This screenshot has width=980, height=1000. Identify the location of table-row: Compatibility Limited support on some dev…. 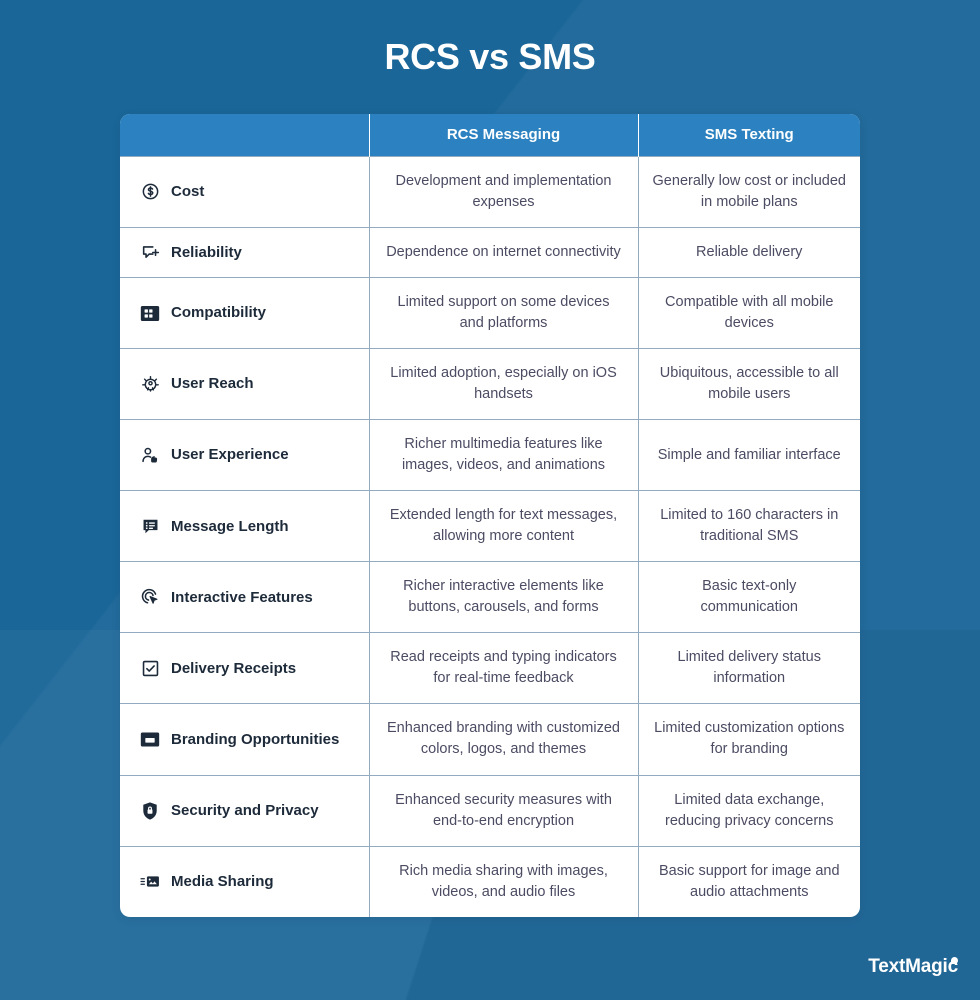
(490, 313).